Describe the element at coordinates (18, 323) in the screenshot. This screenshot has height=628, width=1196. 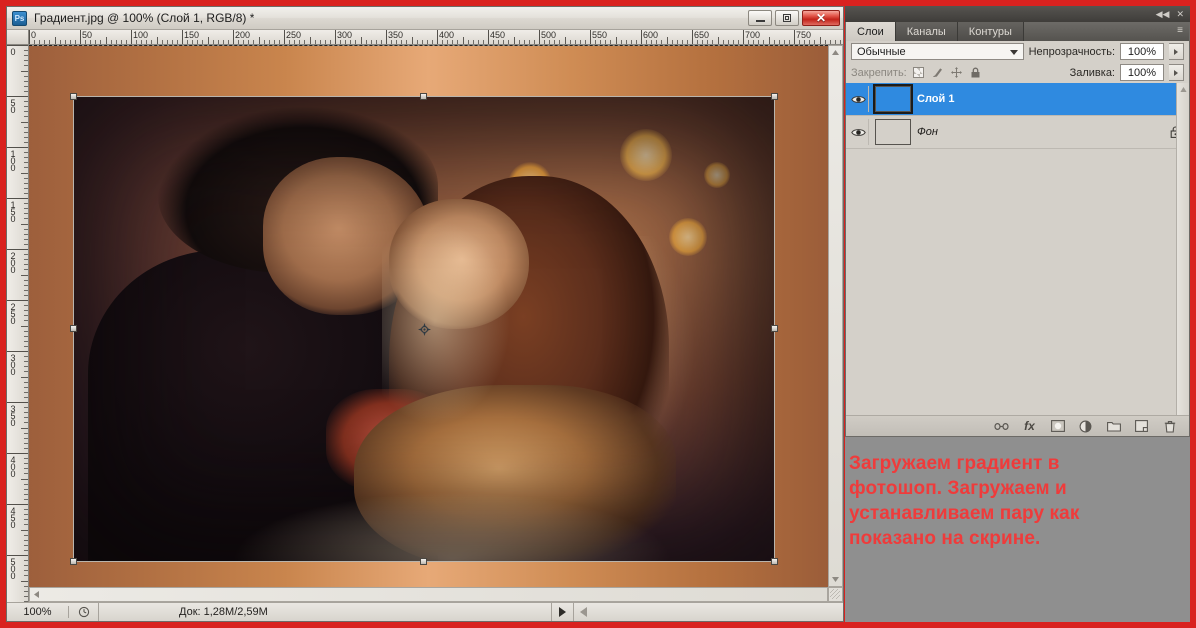
I see `vertical-ruler: 0 50 100 150 200 250 300 350 400 450 500` at that location.